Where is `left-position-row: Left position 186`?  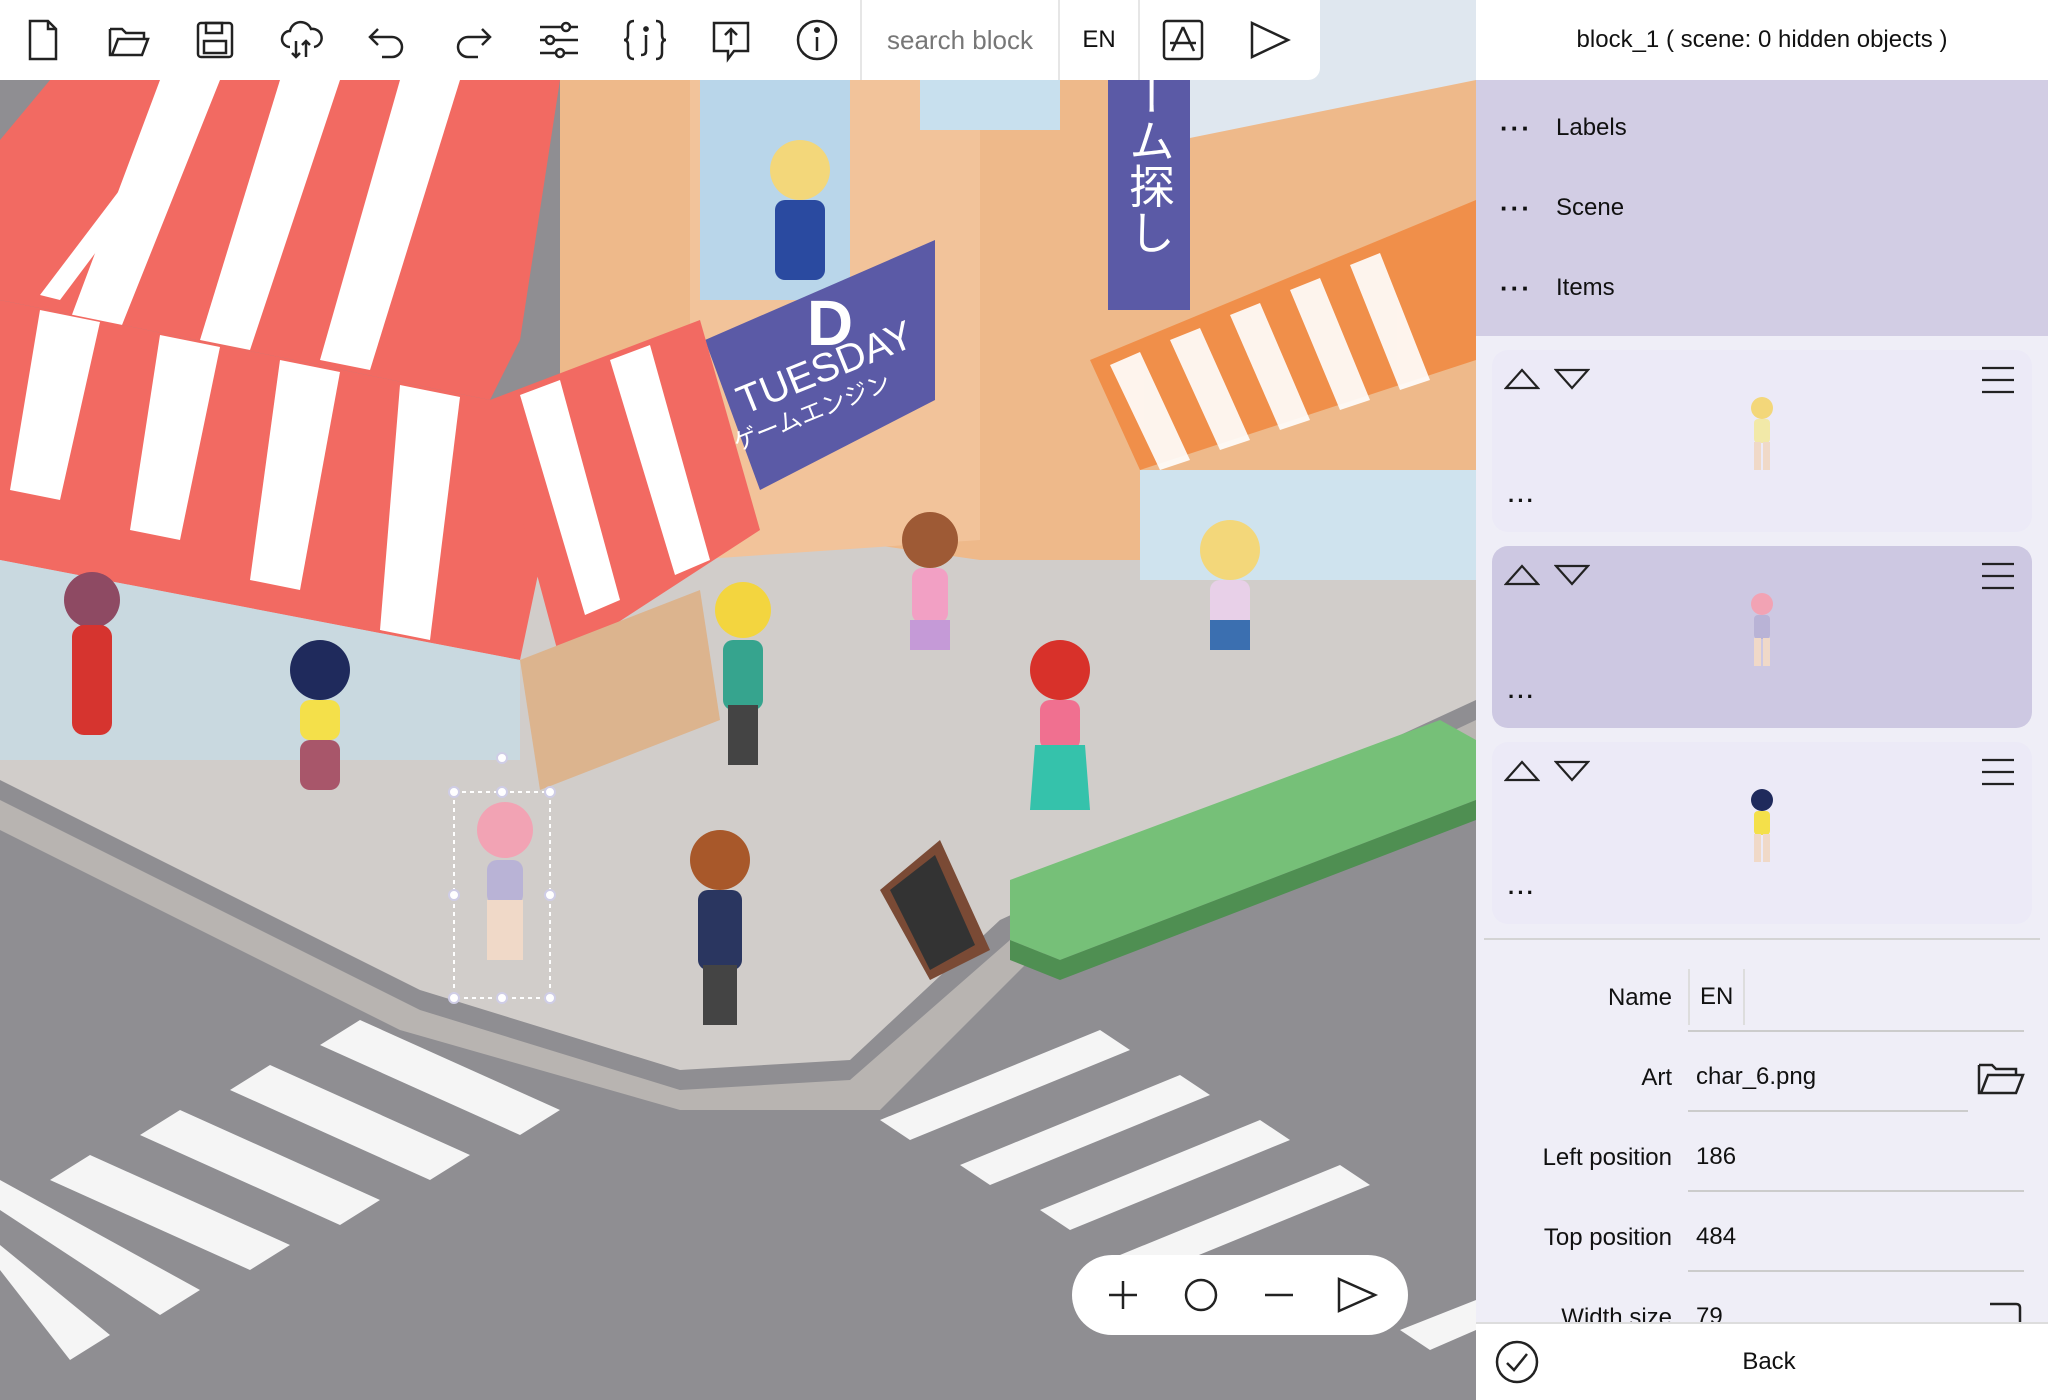
left-position-row: Left position 186 is located at coordinates (1762, 1158).